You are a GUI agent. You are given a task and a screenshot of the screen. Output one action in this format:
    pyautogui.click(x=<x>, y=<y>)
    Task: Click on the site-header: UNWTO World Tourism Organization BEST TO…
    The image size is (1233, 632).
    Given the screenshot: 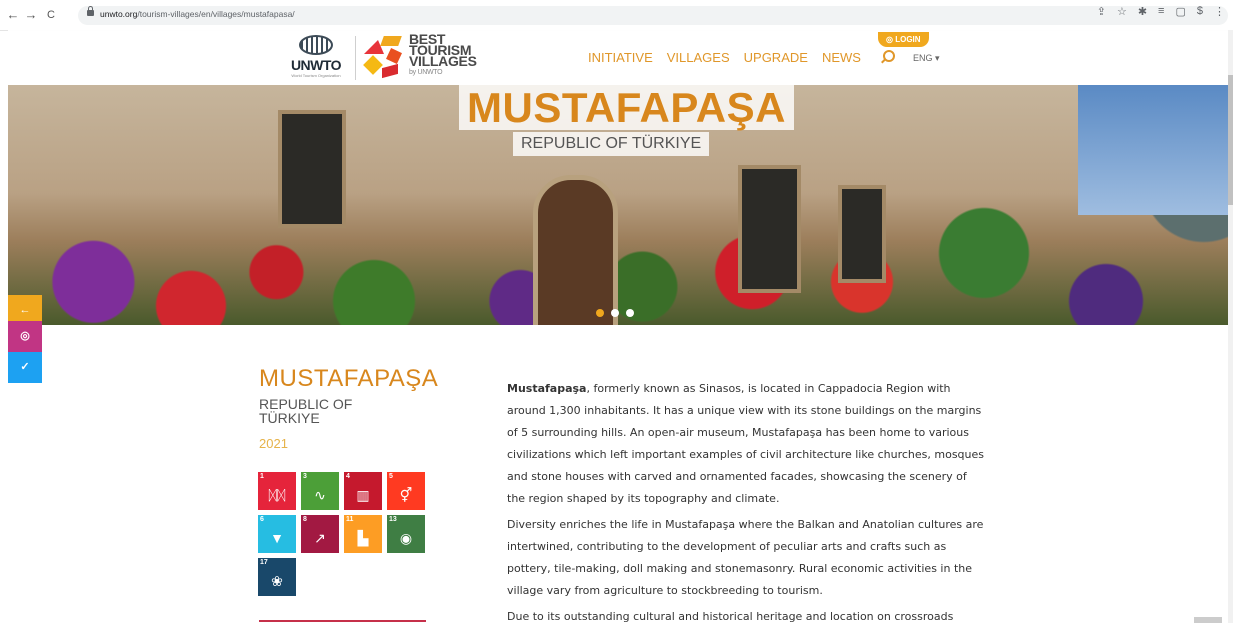 What is the action you would take?
    pyautogui.click(x=618, y=57)
    